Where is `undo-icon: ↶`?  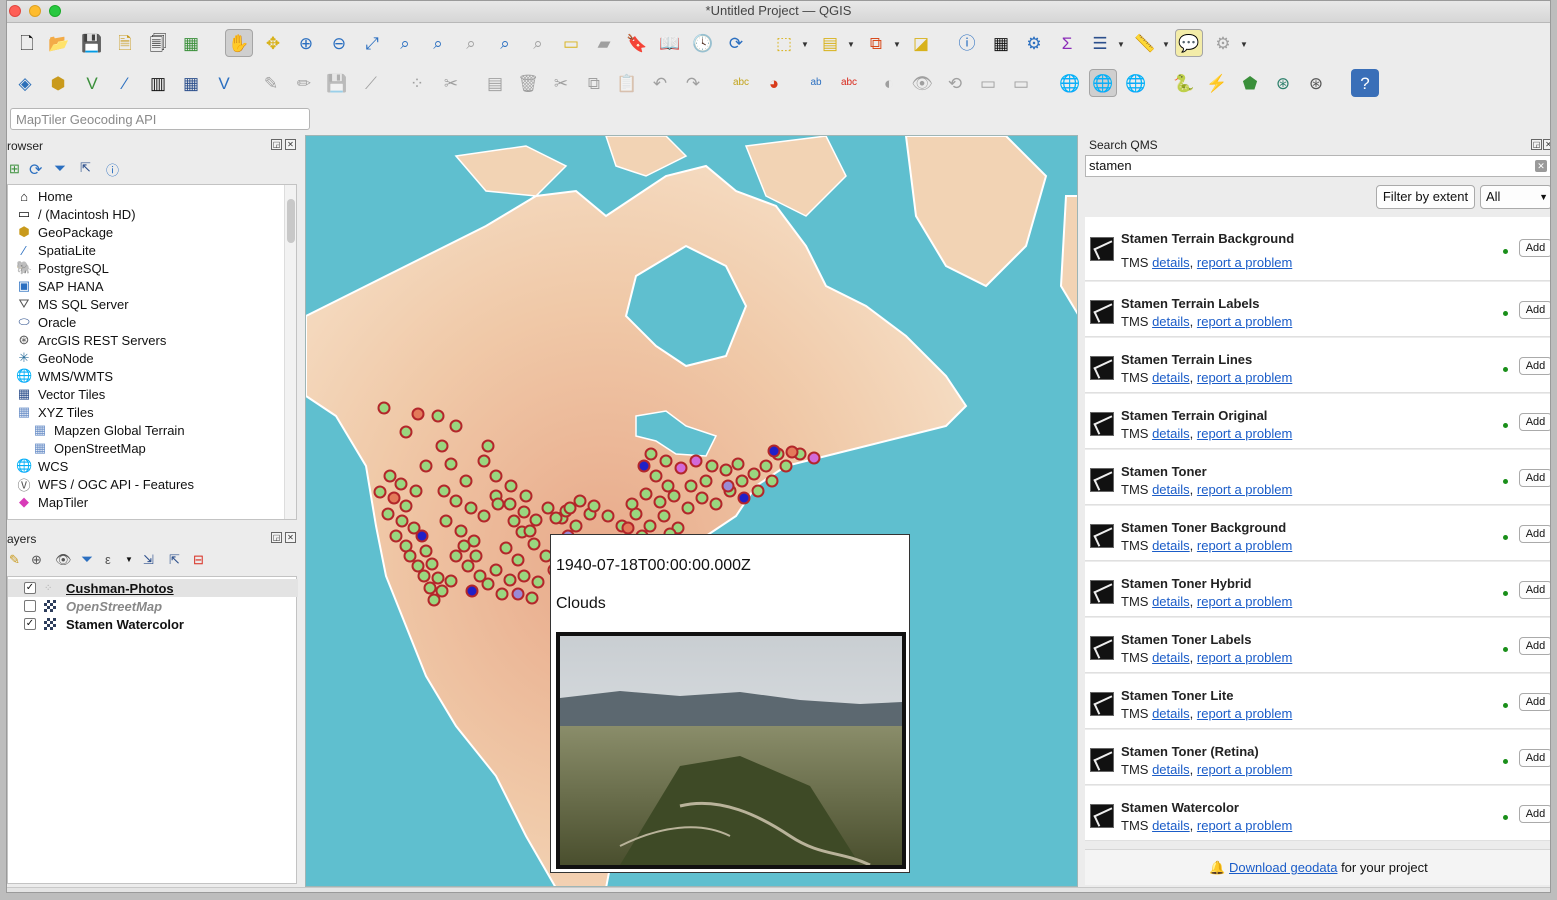
undo-icon: ↶ is located at coordinates (660, 83).